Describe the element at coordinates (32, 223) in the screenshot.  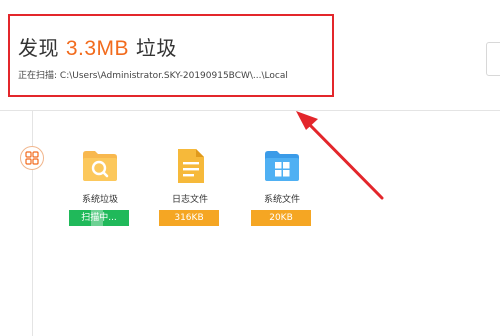
I see `sidebar-divider` at that location.